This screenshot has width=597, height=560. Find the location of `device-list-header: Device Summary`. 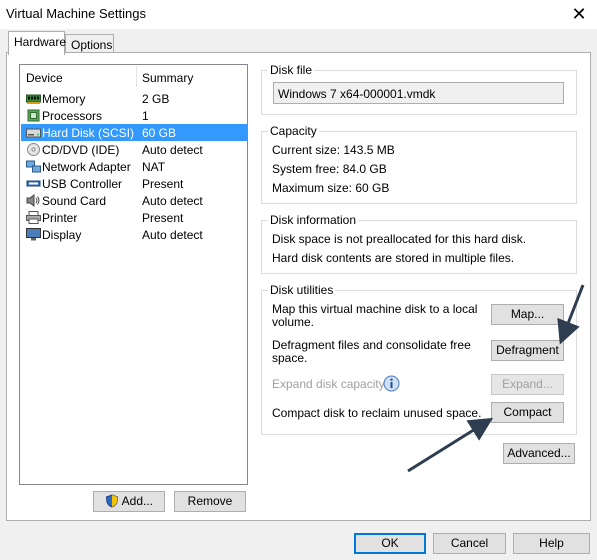

device-list-header: Device Summary is located at coordinates (133, 76).